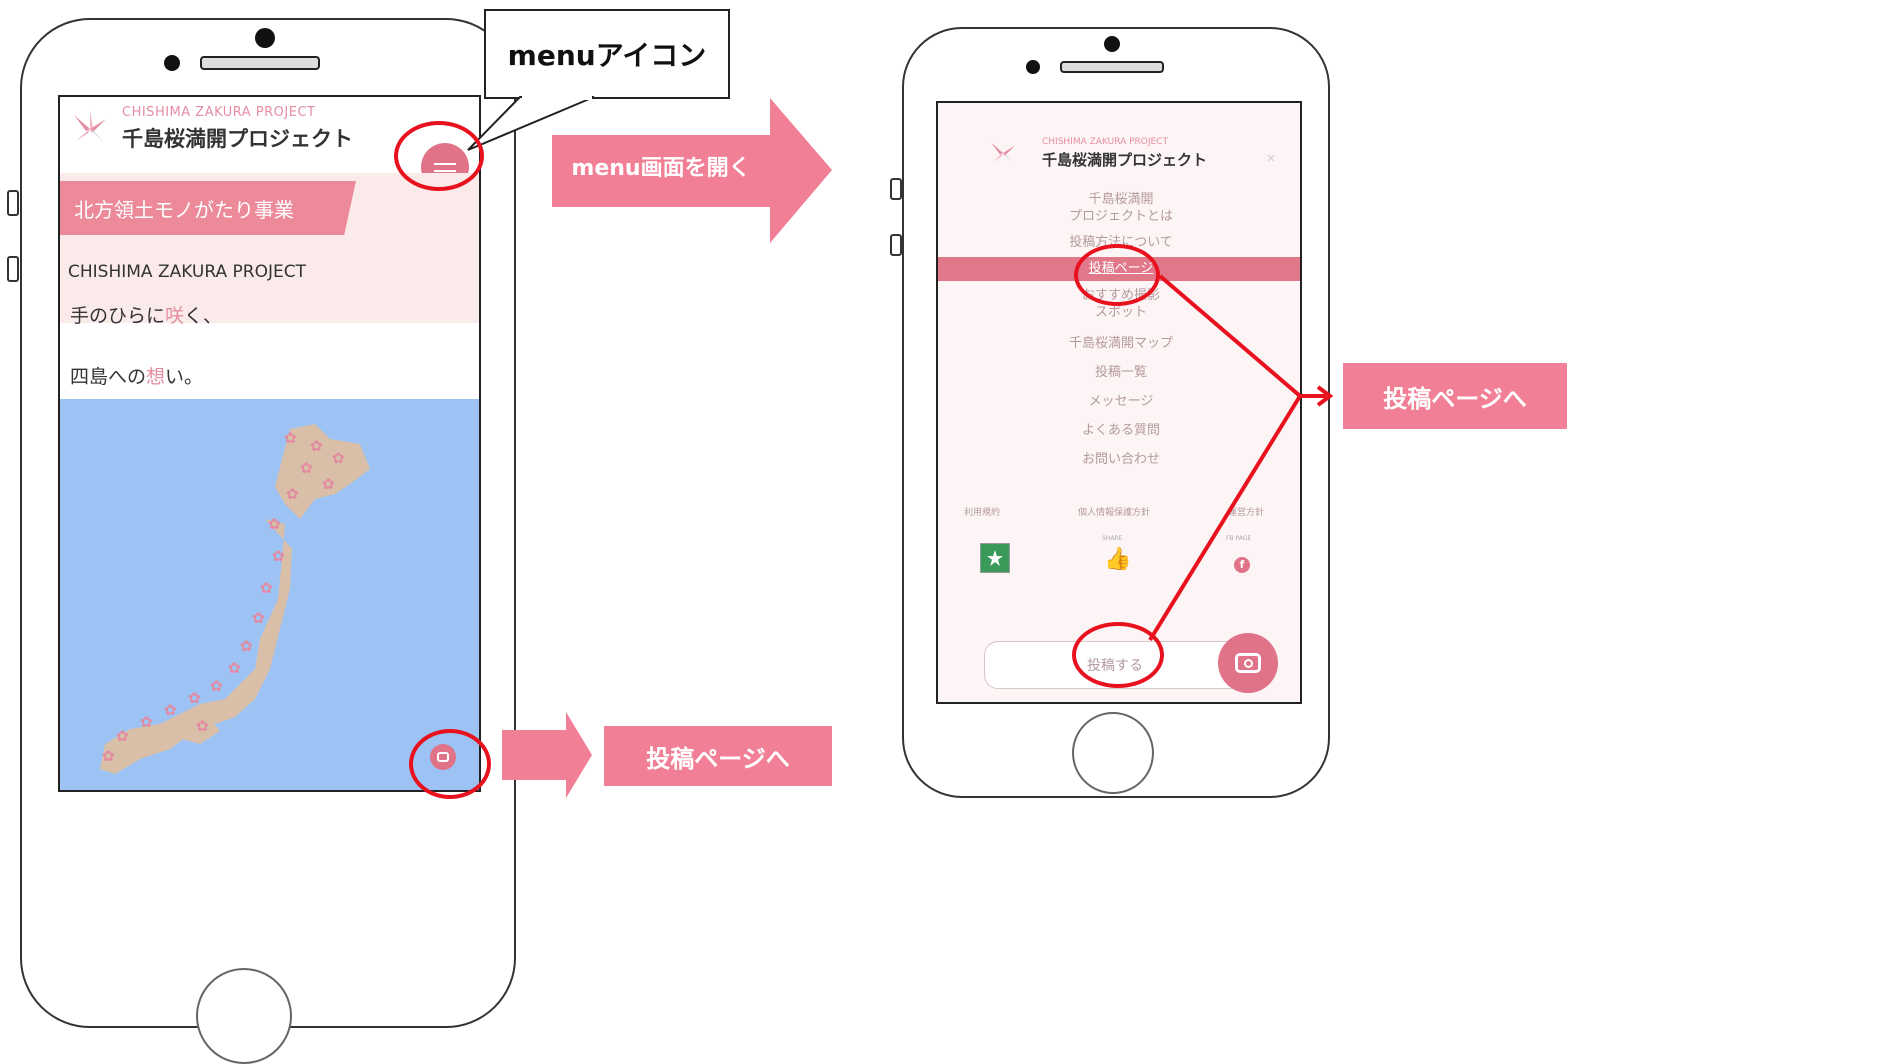 The height and width of the screenshot is (1064, 1887). What do you see at coordinates (1271, 158) in the screenshot?
I see `close-icon: ×` at bounding box center [1271, 158].